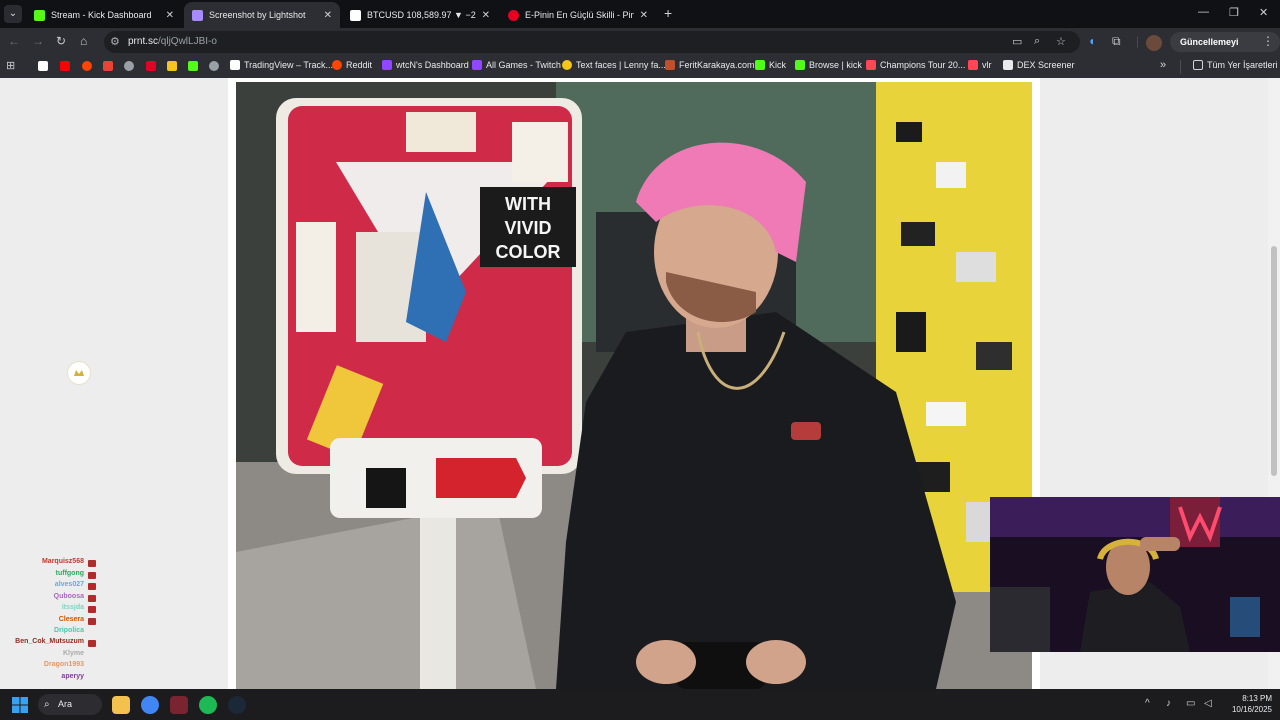 The height and width of the screenshot is (720, 1280). I want to click on tab-lightshot: Screenshot by Lightshot ✕, so click(262, 15).